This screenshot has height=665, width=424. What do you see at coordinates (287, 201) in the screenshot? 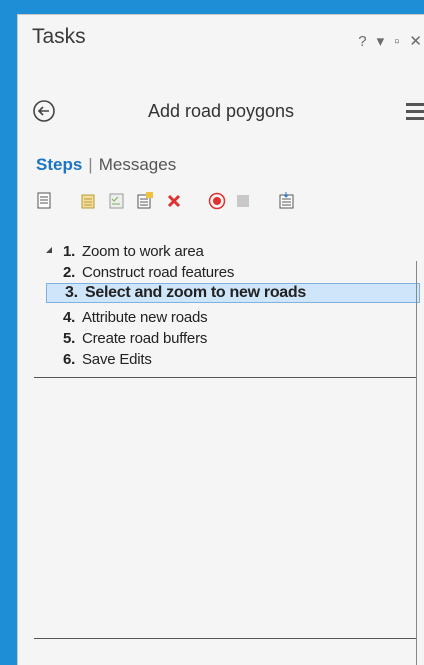
I see `export-icon` at bounding box center [287, 201].